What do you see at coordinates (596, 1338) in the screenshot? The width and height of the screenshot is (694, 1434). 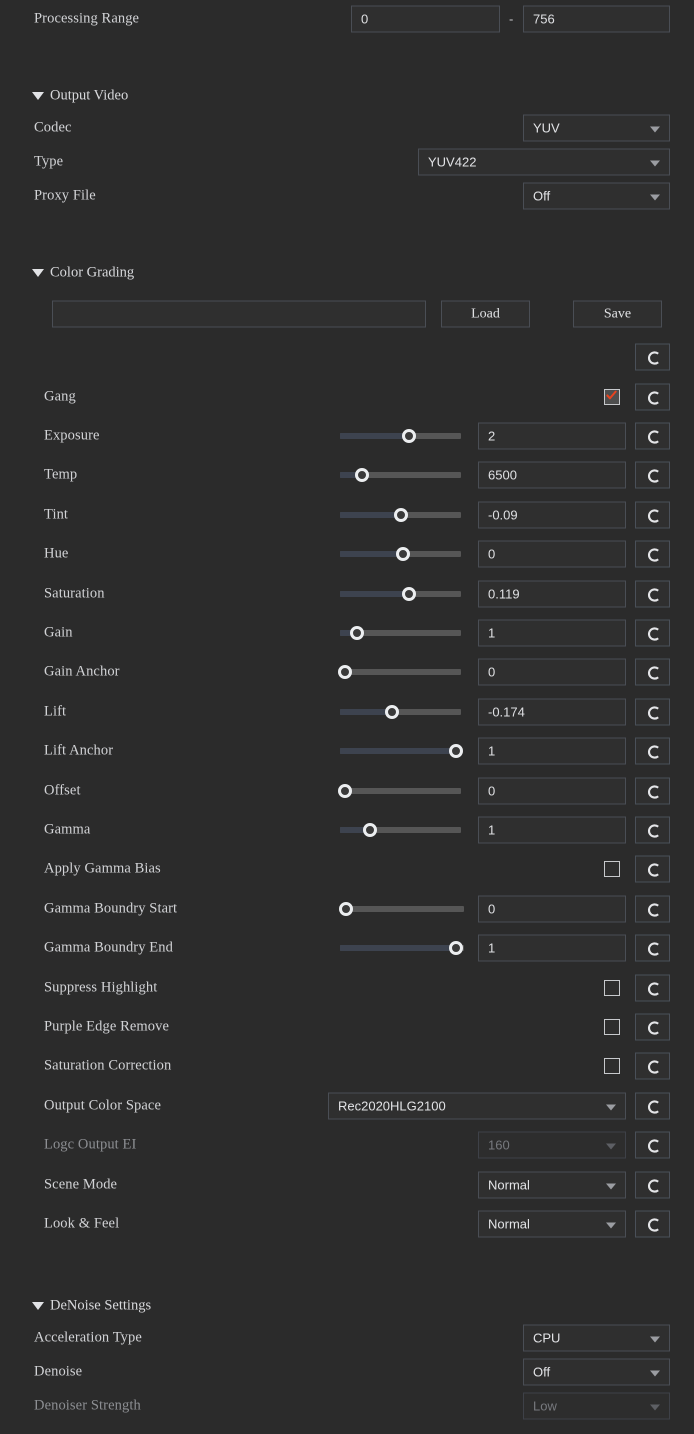 I see `acceleration-type-dropdown: CPU` at bounding box center [596, 1338].